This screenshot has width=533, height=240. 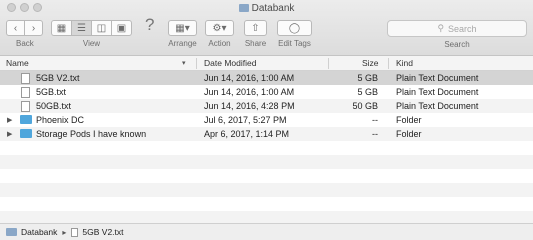 I want to click on file-name: 5GB.txt, so click(x=51, y=92).